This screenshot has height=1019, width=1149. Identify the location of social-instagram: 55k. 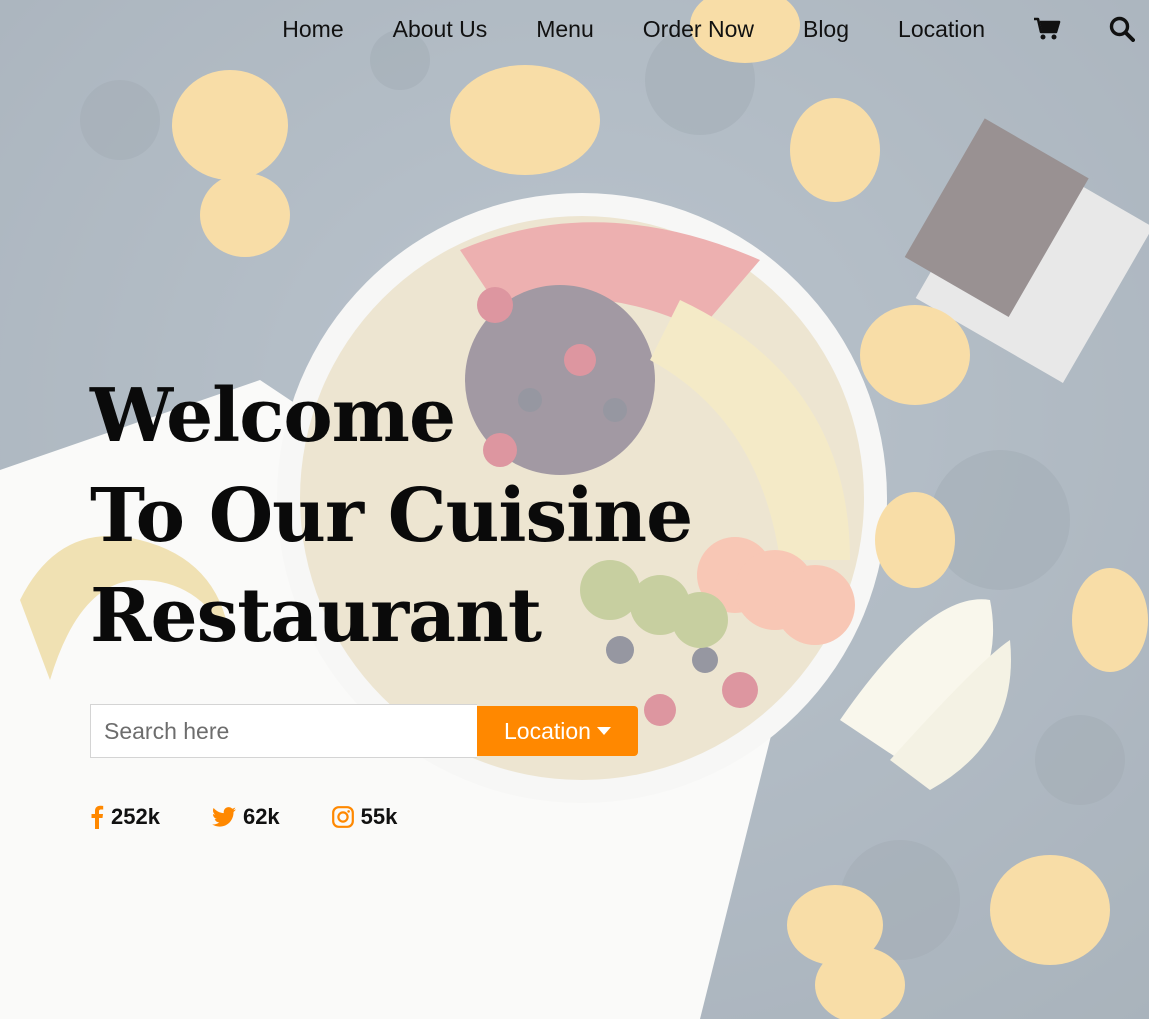
(364, 817).